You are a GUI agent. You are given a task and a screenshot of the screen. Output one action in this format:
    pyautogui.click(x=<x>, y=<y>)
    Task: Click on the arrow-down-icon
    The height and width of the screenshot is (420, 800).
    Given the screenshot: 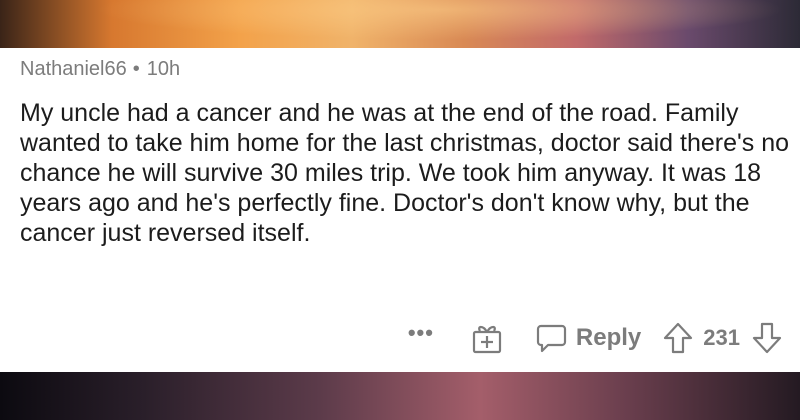 What is the action you would take?
    pyautogui.click(x=767, y=338)
    